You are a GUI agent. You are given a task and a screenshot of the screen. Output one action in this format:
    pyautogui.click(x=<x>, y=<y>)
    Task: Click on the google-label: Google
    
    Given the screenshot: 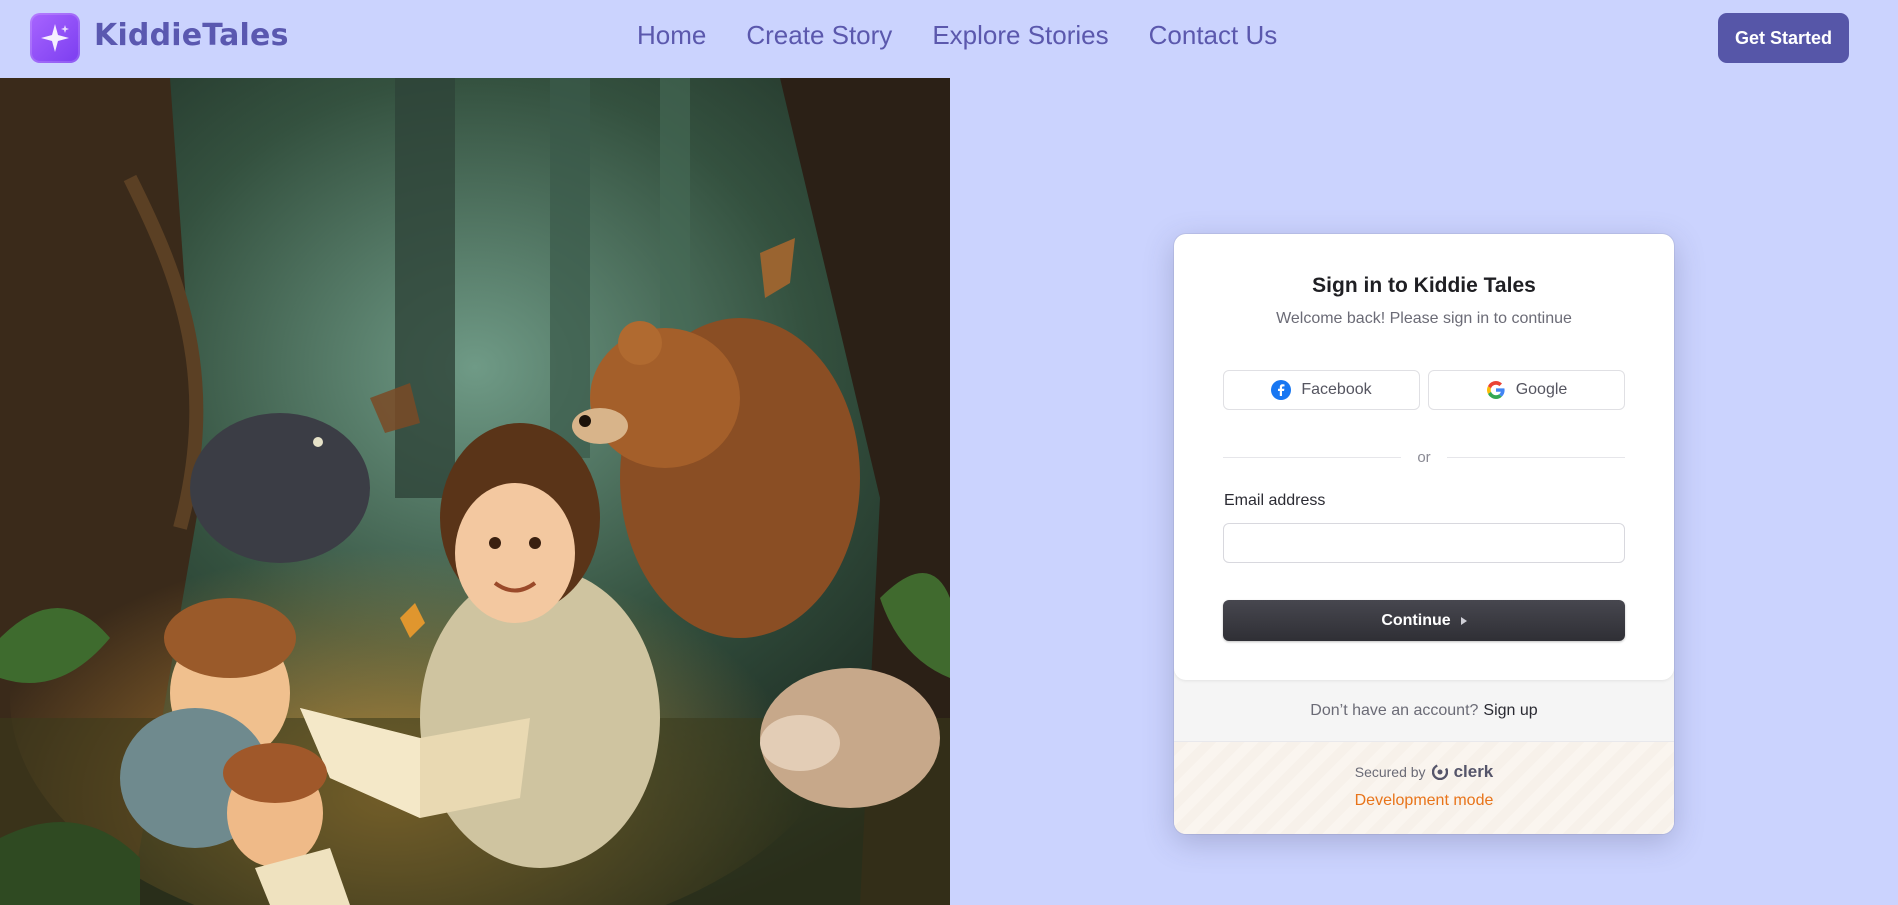 What is the action you would take?
    pyautogui.click(x=1541, y=389)
    